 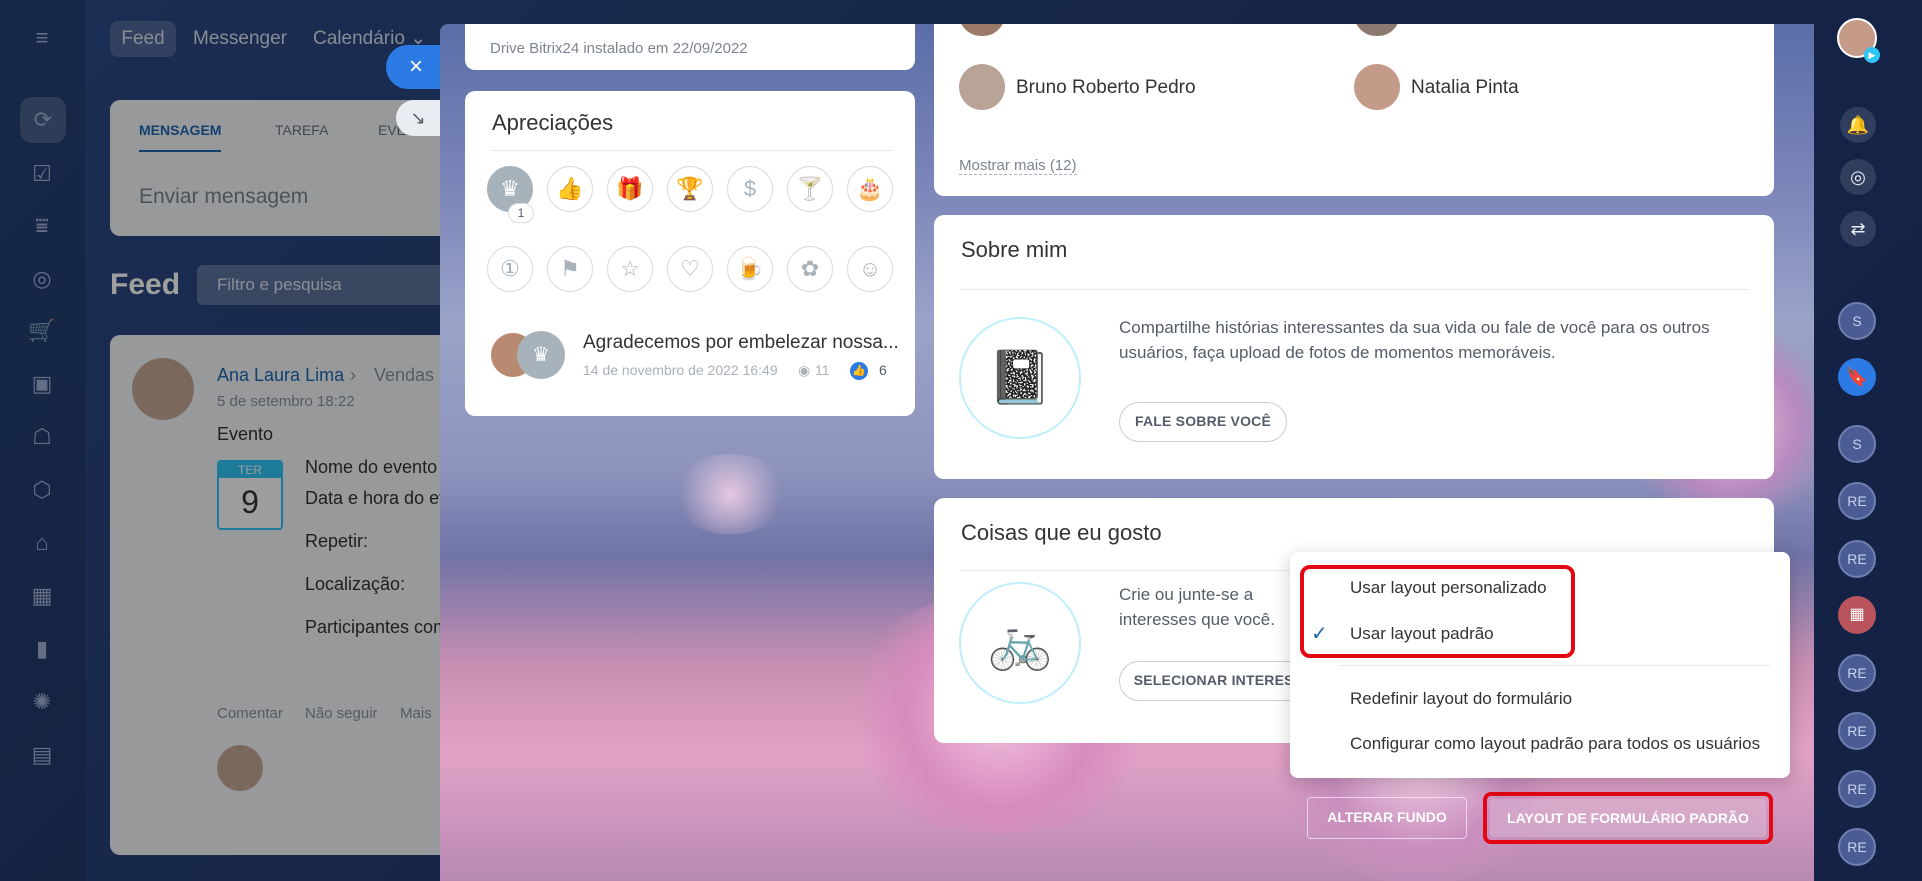 I want to click on bookmark-icon: 🔖, so click(x=1857, y=377).